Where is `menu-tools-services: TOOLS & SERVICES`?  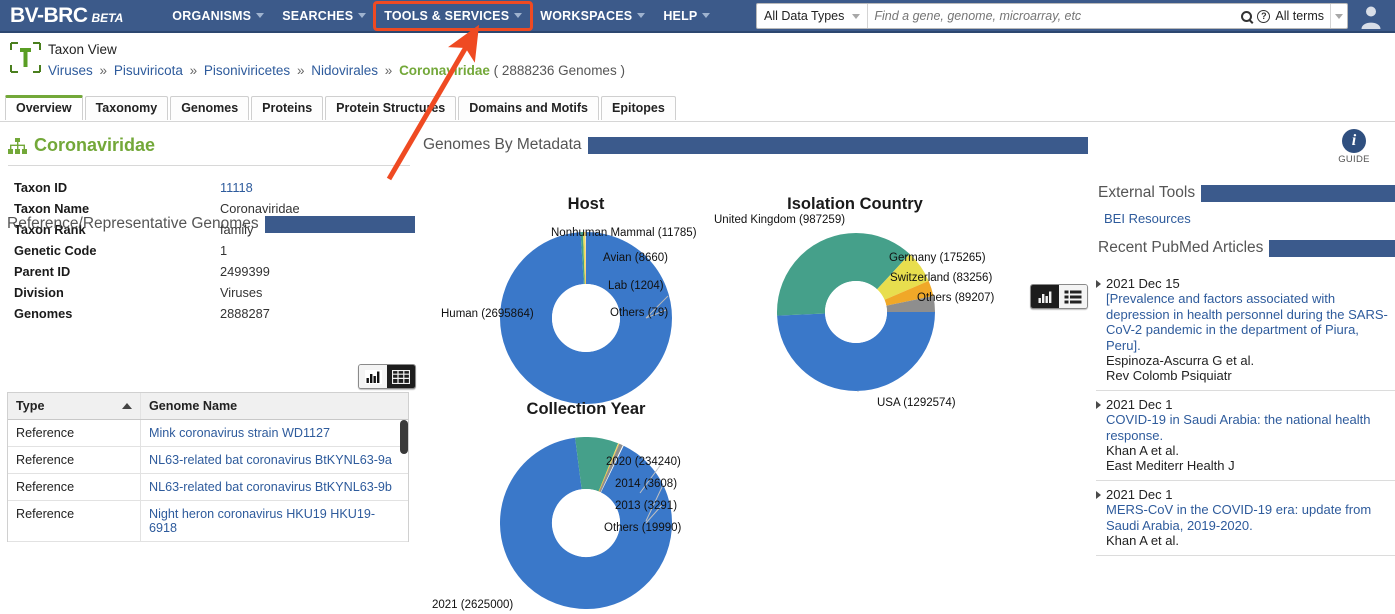 menu-tools-services: TOOLS & SERVICES is located at coordinates (453, 15).